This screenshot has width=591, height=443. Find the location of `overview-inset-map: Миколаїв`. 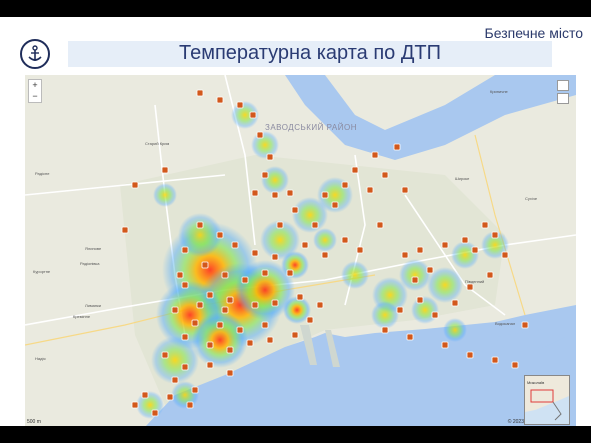

overview-inset-map: Миколаїв is located at coordinates (547, 400).